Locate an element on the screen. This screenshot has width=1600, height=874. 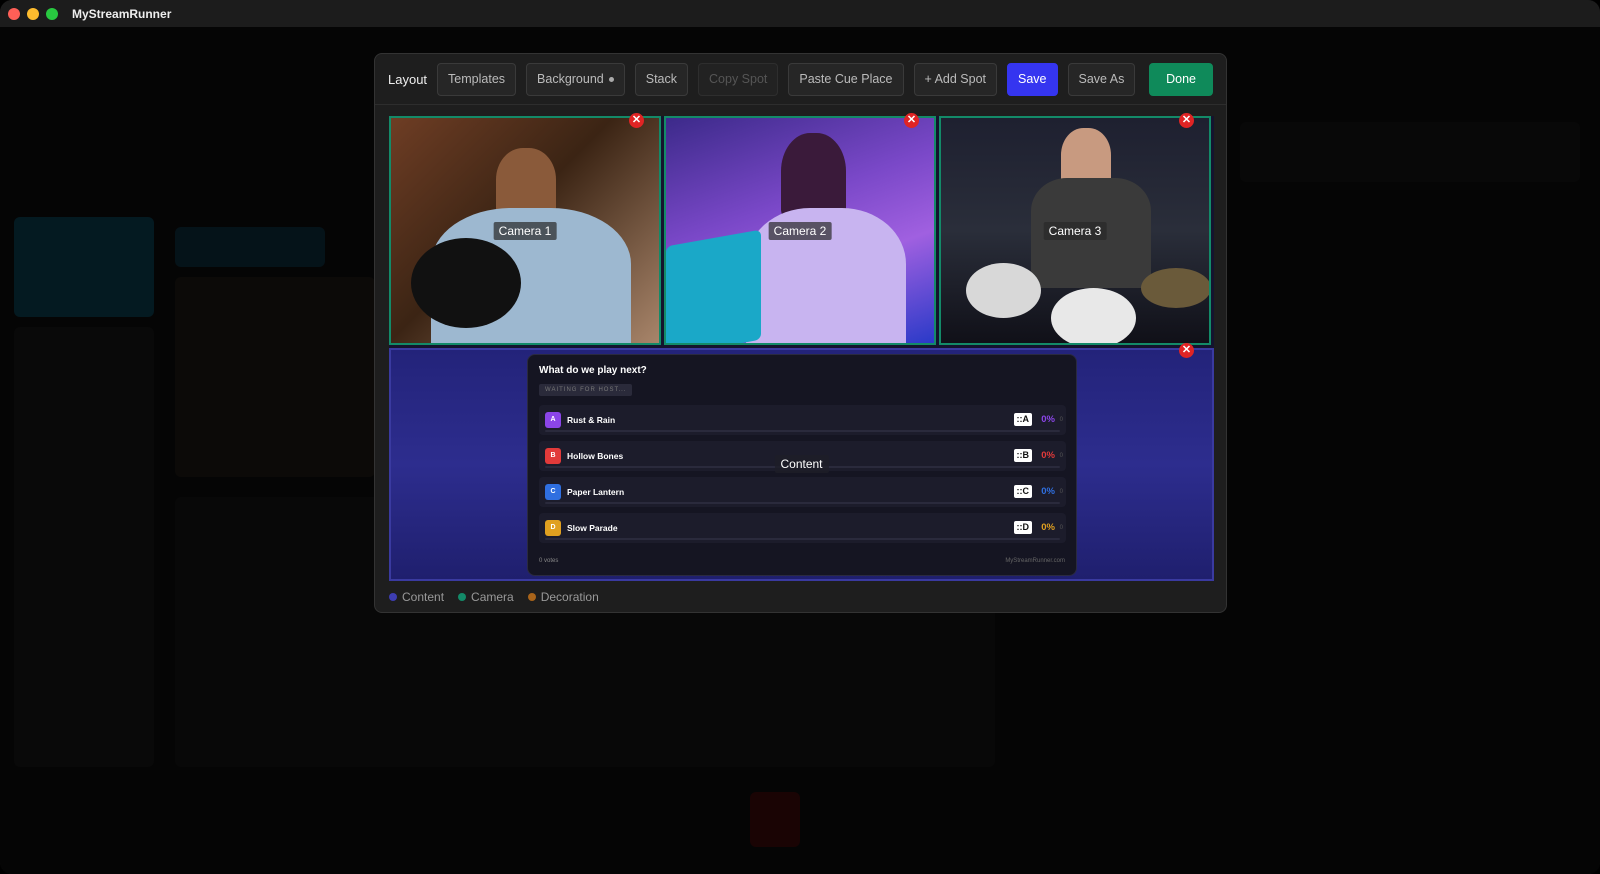
remove-camera-3-close-icon: ✕ is located at coordinates (1186, 120).